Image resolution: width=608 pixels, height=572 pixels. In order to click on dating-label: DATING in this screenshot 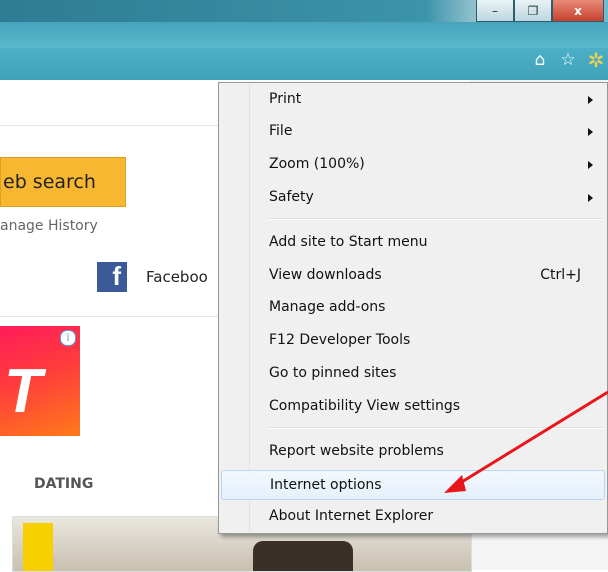, I will do `click(63, 484)`.